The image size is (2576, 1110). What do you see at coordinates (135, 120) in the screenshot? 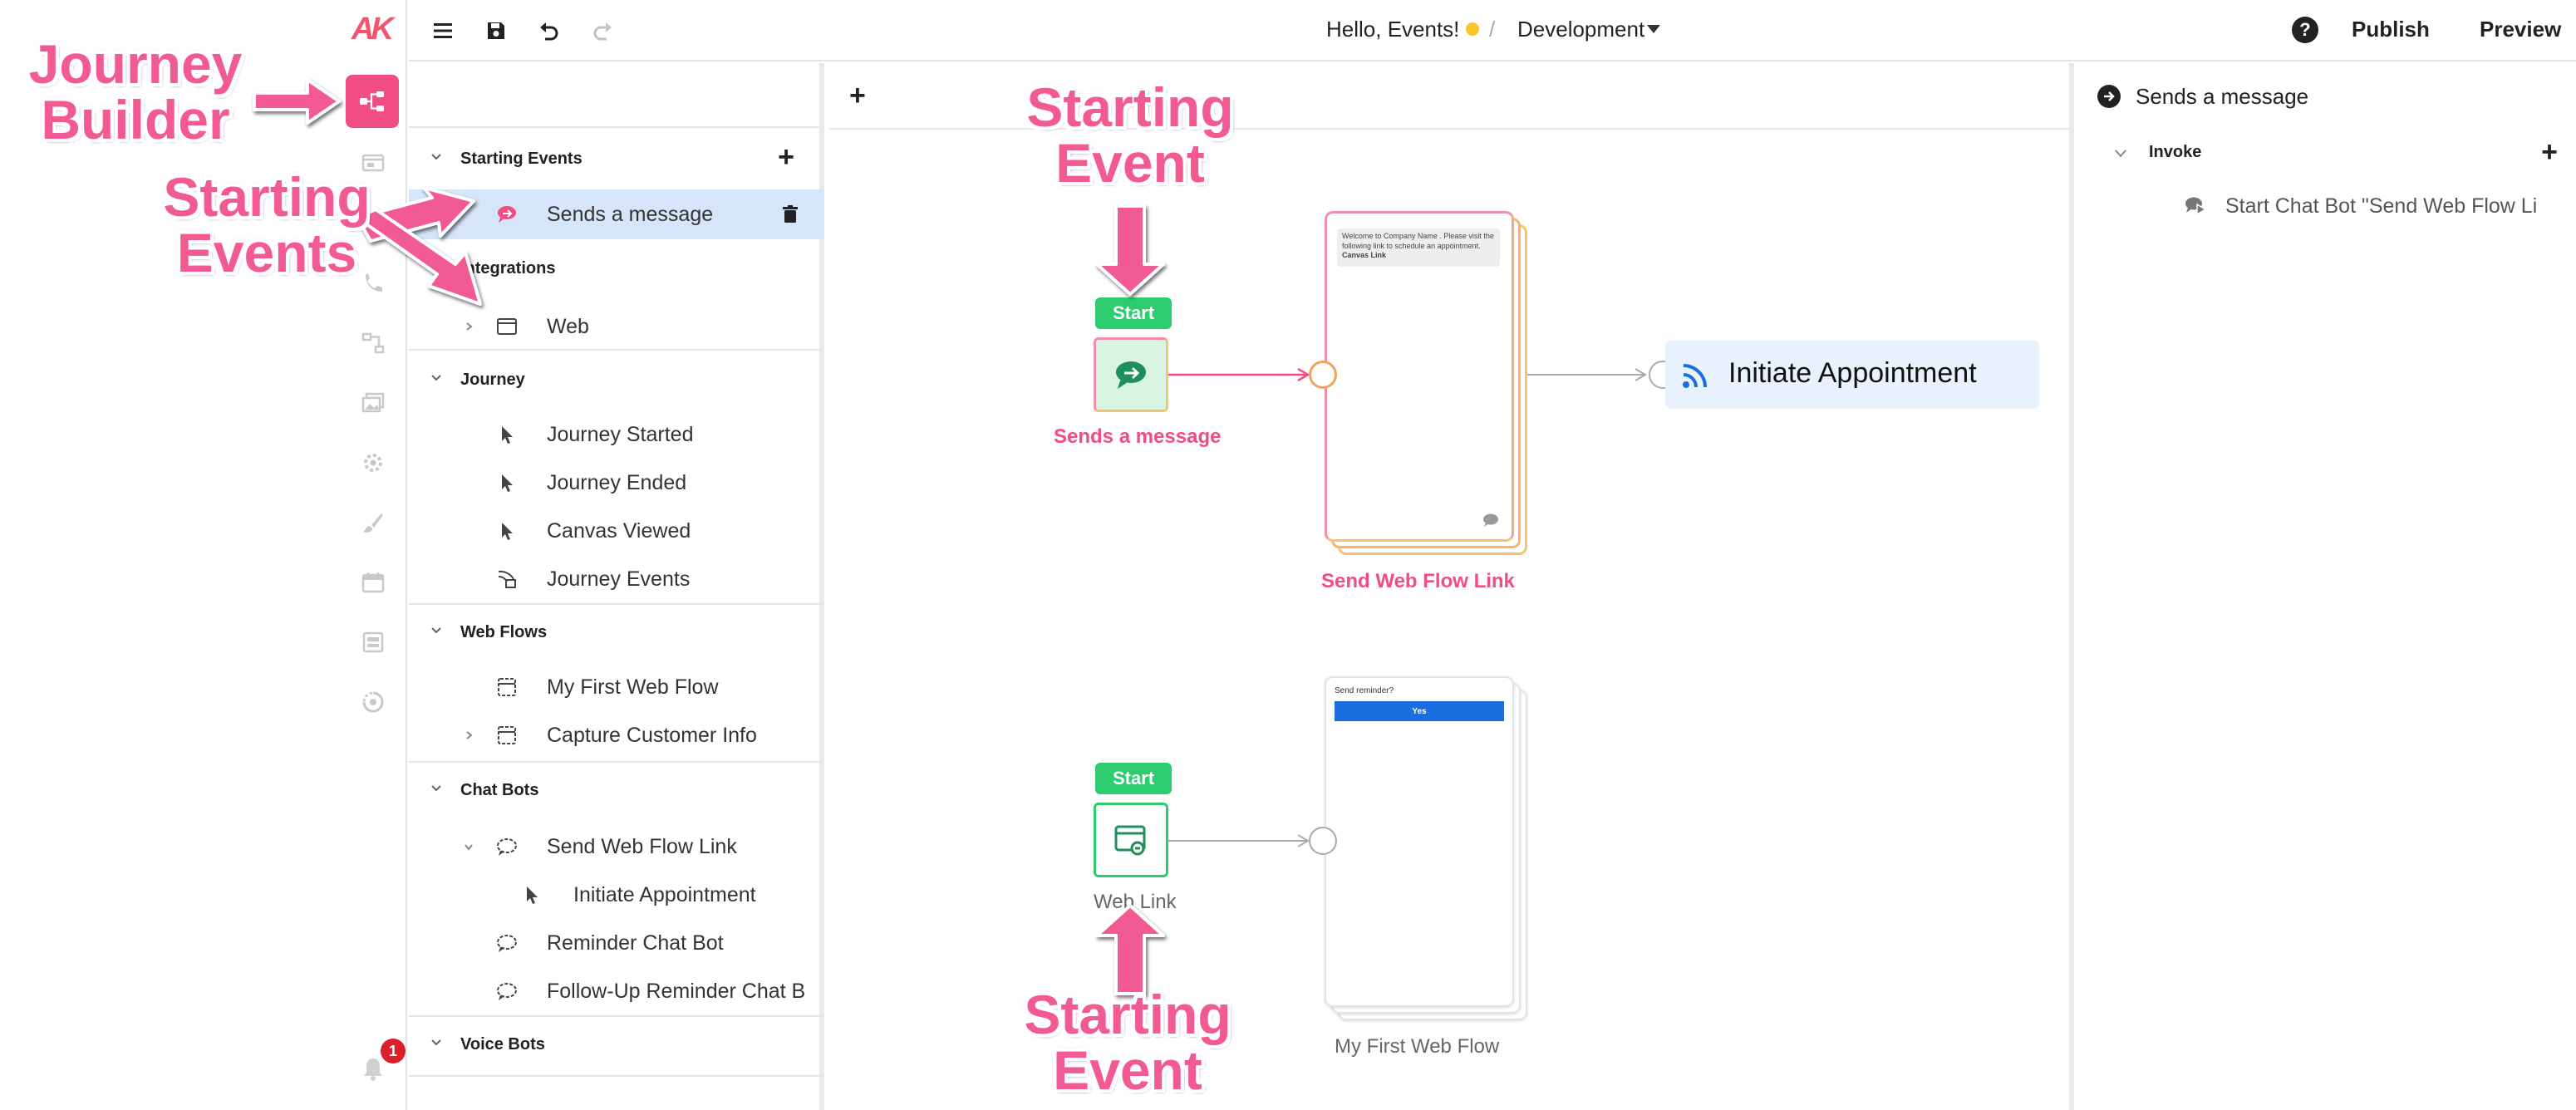
I see `annotation-line: Builder` at bounding box center [135, 120].